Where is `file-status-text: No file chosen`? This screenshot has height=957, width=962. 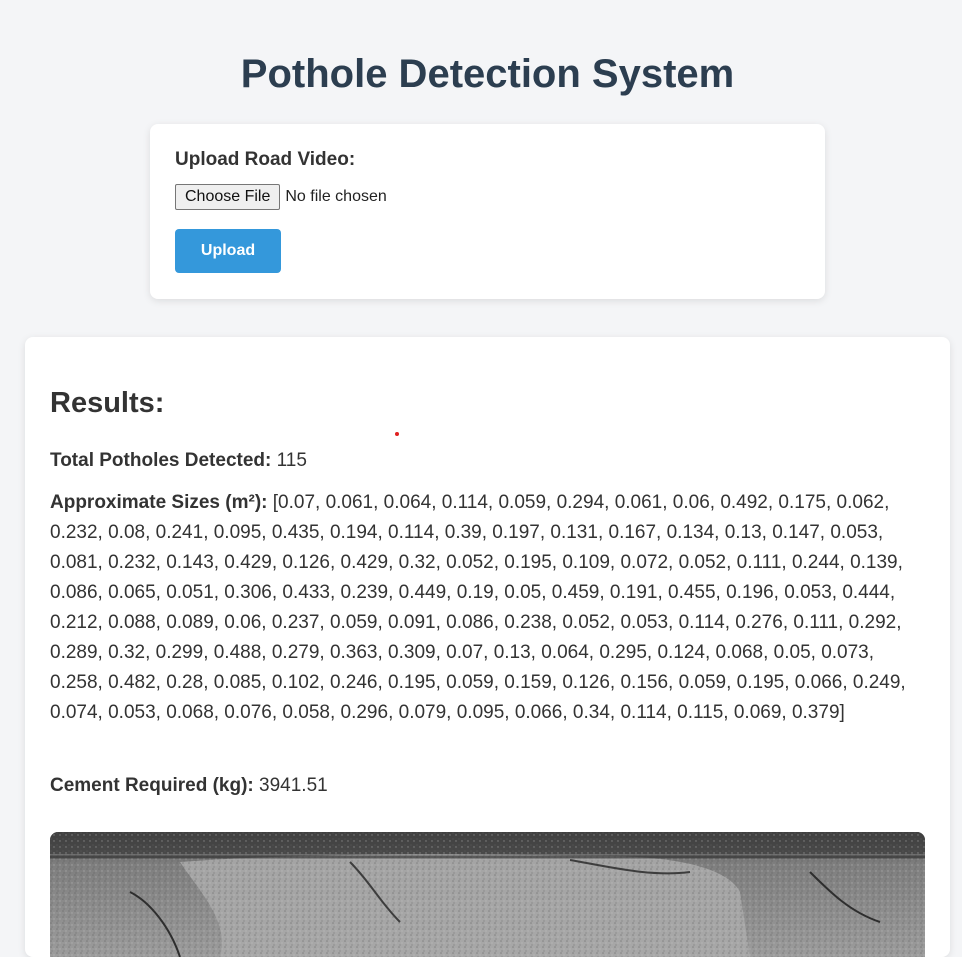
file-status-text: No file chosen is located at coordinates (336, 196).